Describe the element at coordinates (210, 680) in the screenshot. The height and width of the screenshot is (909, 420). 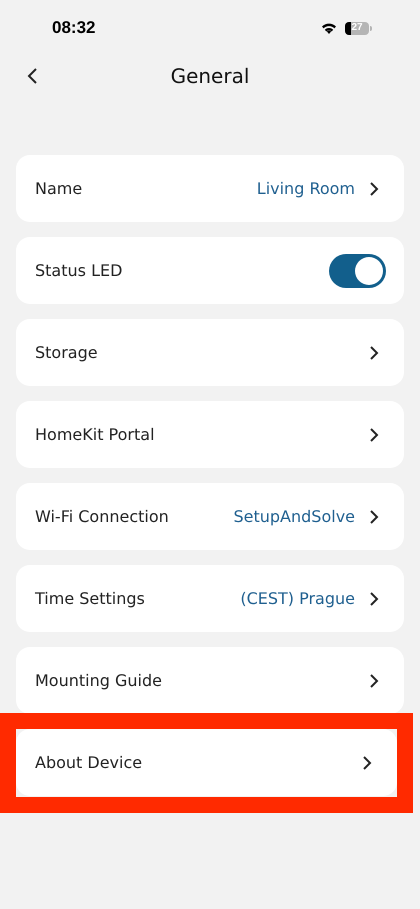
I see `settings-row: Mounting Guide` at that location.